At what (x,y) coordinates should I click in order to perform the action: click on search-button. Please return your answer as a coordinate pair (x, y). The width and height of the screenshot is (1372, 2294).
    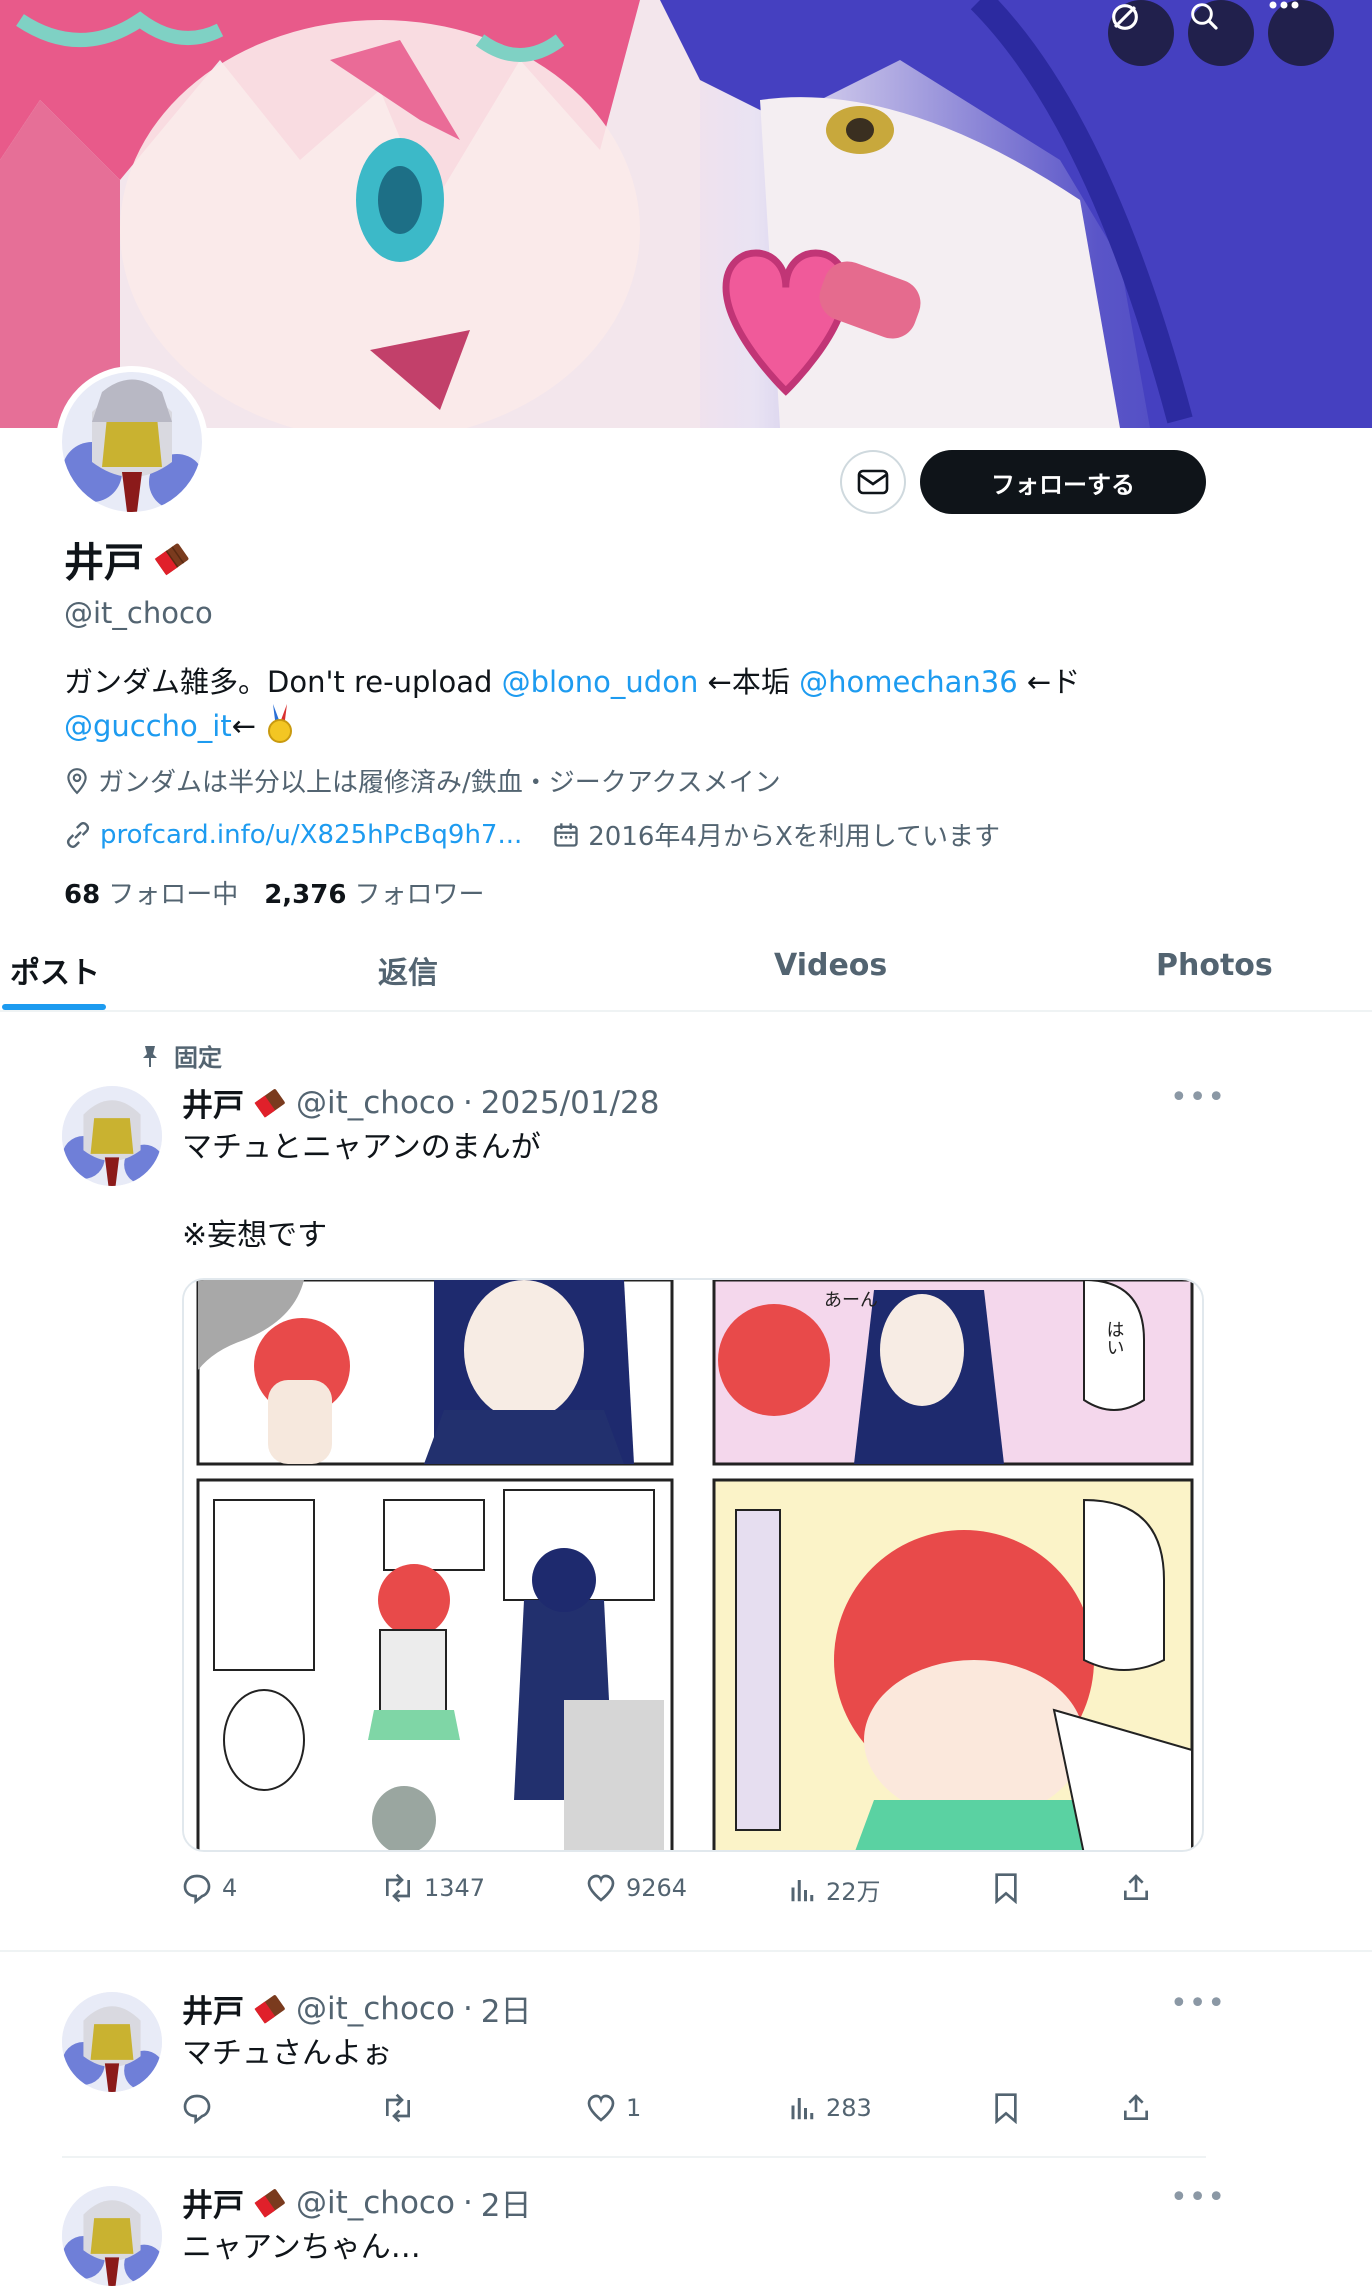
    Looking at the image, I should click on (1221, 33).